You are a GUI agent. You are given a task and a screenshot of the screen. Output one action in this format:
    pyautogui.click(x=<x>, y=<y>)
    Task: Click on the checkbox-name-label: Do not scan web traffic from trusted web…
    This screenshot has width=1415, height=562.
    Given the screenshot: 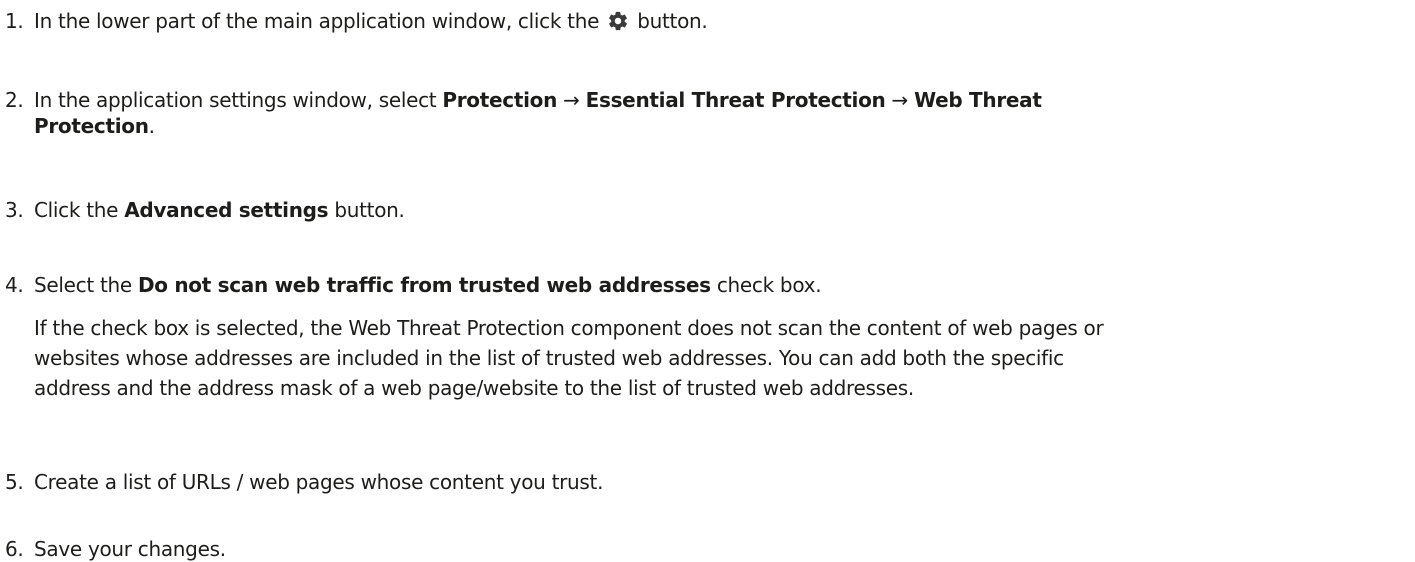 What is the action you would take?
    pyautogui.click(x=424, y=285)
    